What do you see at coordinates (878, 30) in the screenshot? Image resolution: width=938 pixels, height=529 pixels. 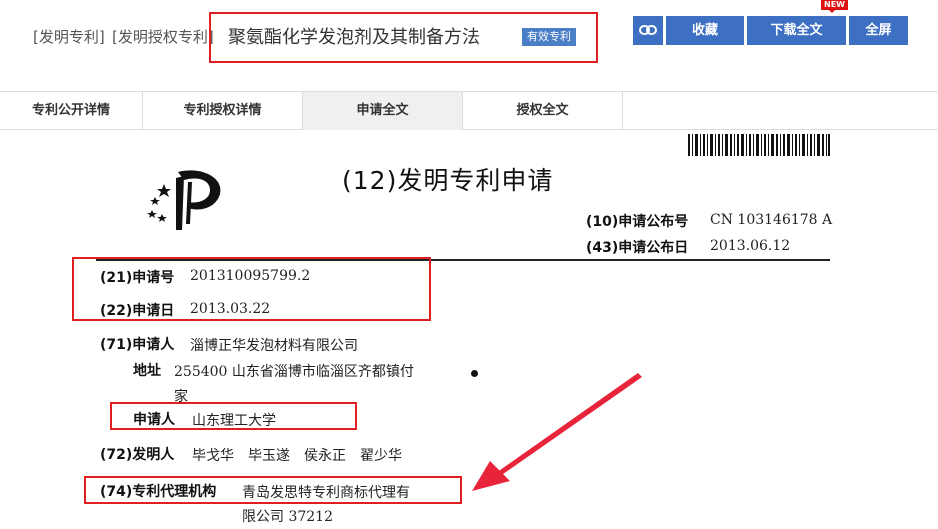 I see `fullscreen-button: 全屏` at bounding box center [878, 30].